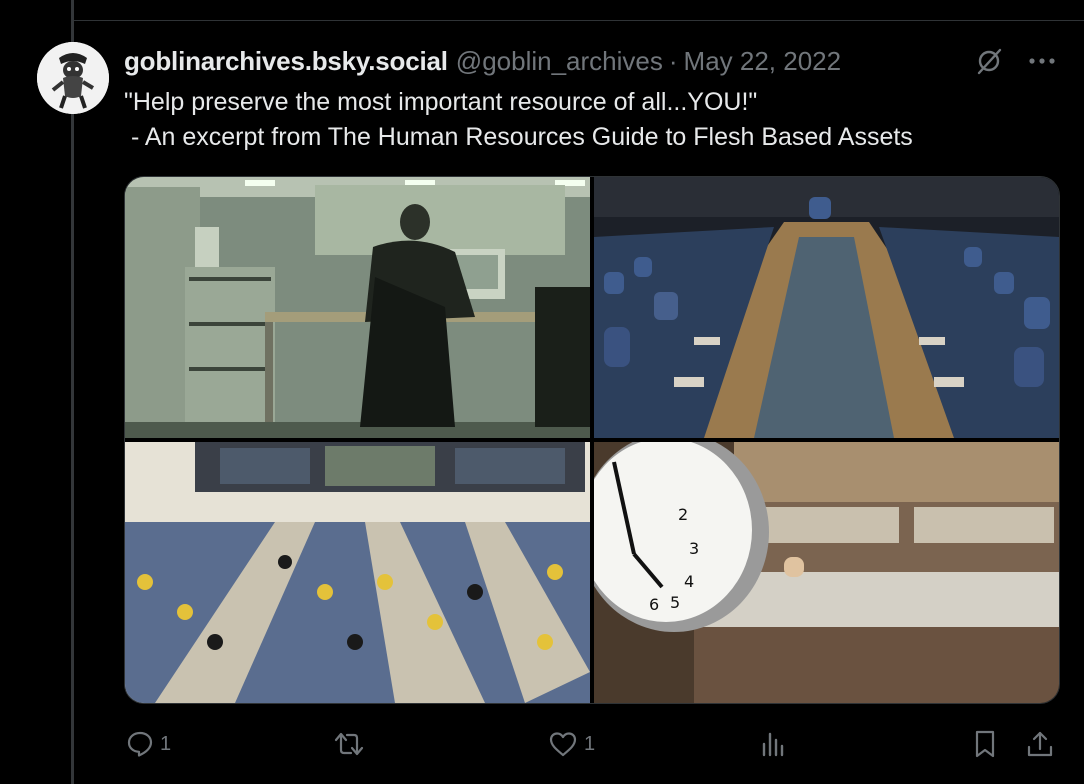 The height and width of the screenshot is (784, 1084). Describe the element at coordinates (826, 572) in the screenshot. I see `clock-office-photo: 2 3 4 5 6` at that location.